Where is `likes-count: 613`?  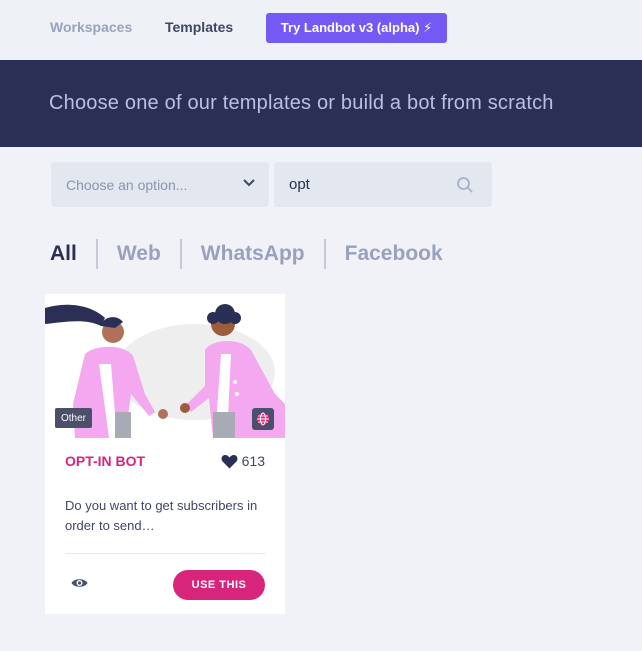
likes-count: 613 is located at coordinates (243, 461).